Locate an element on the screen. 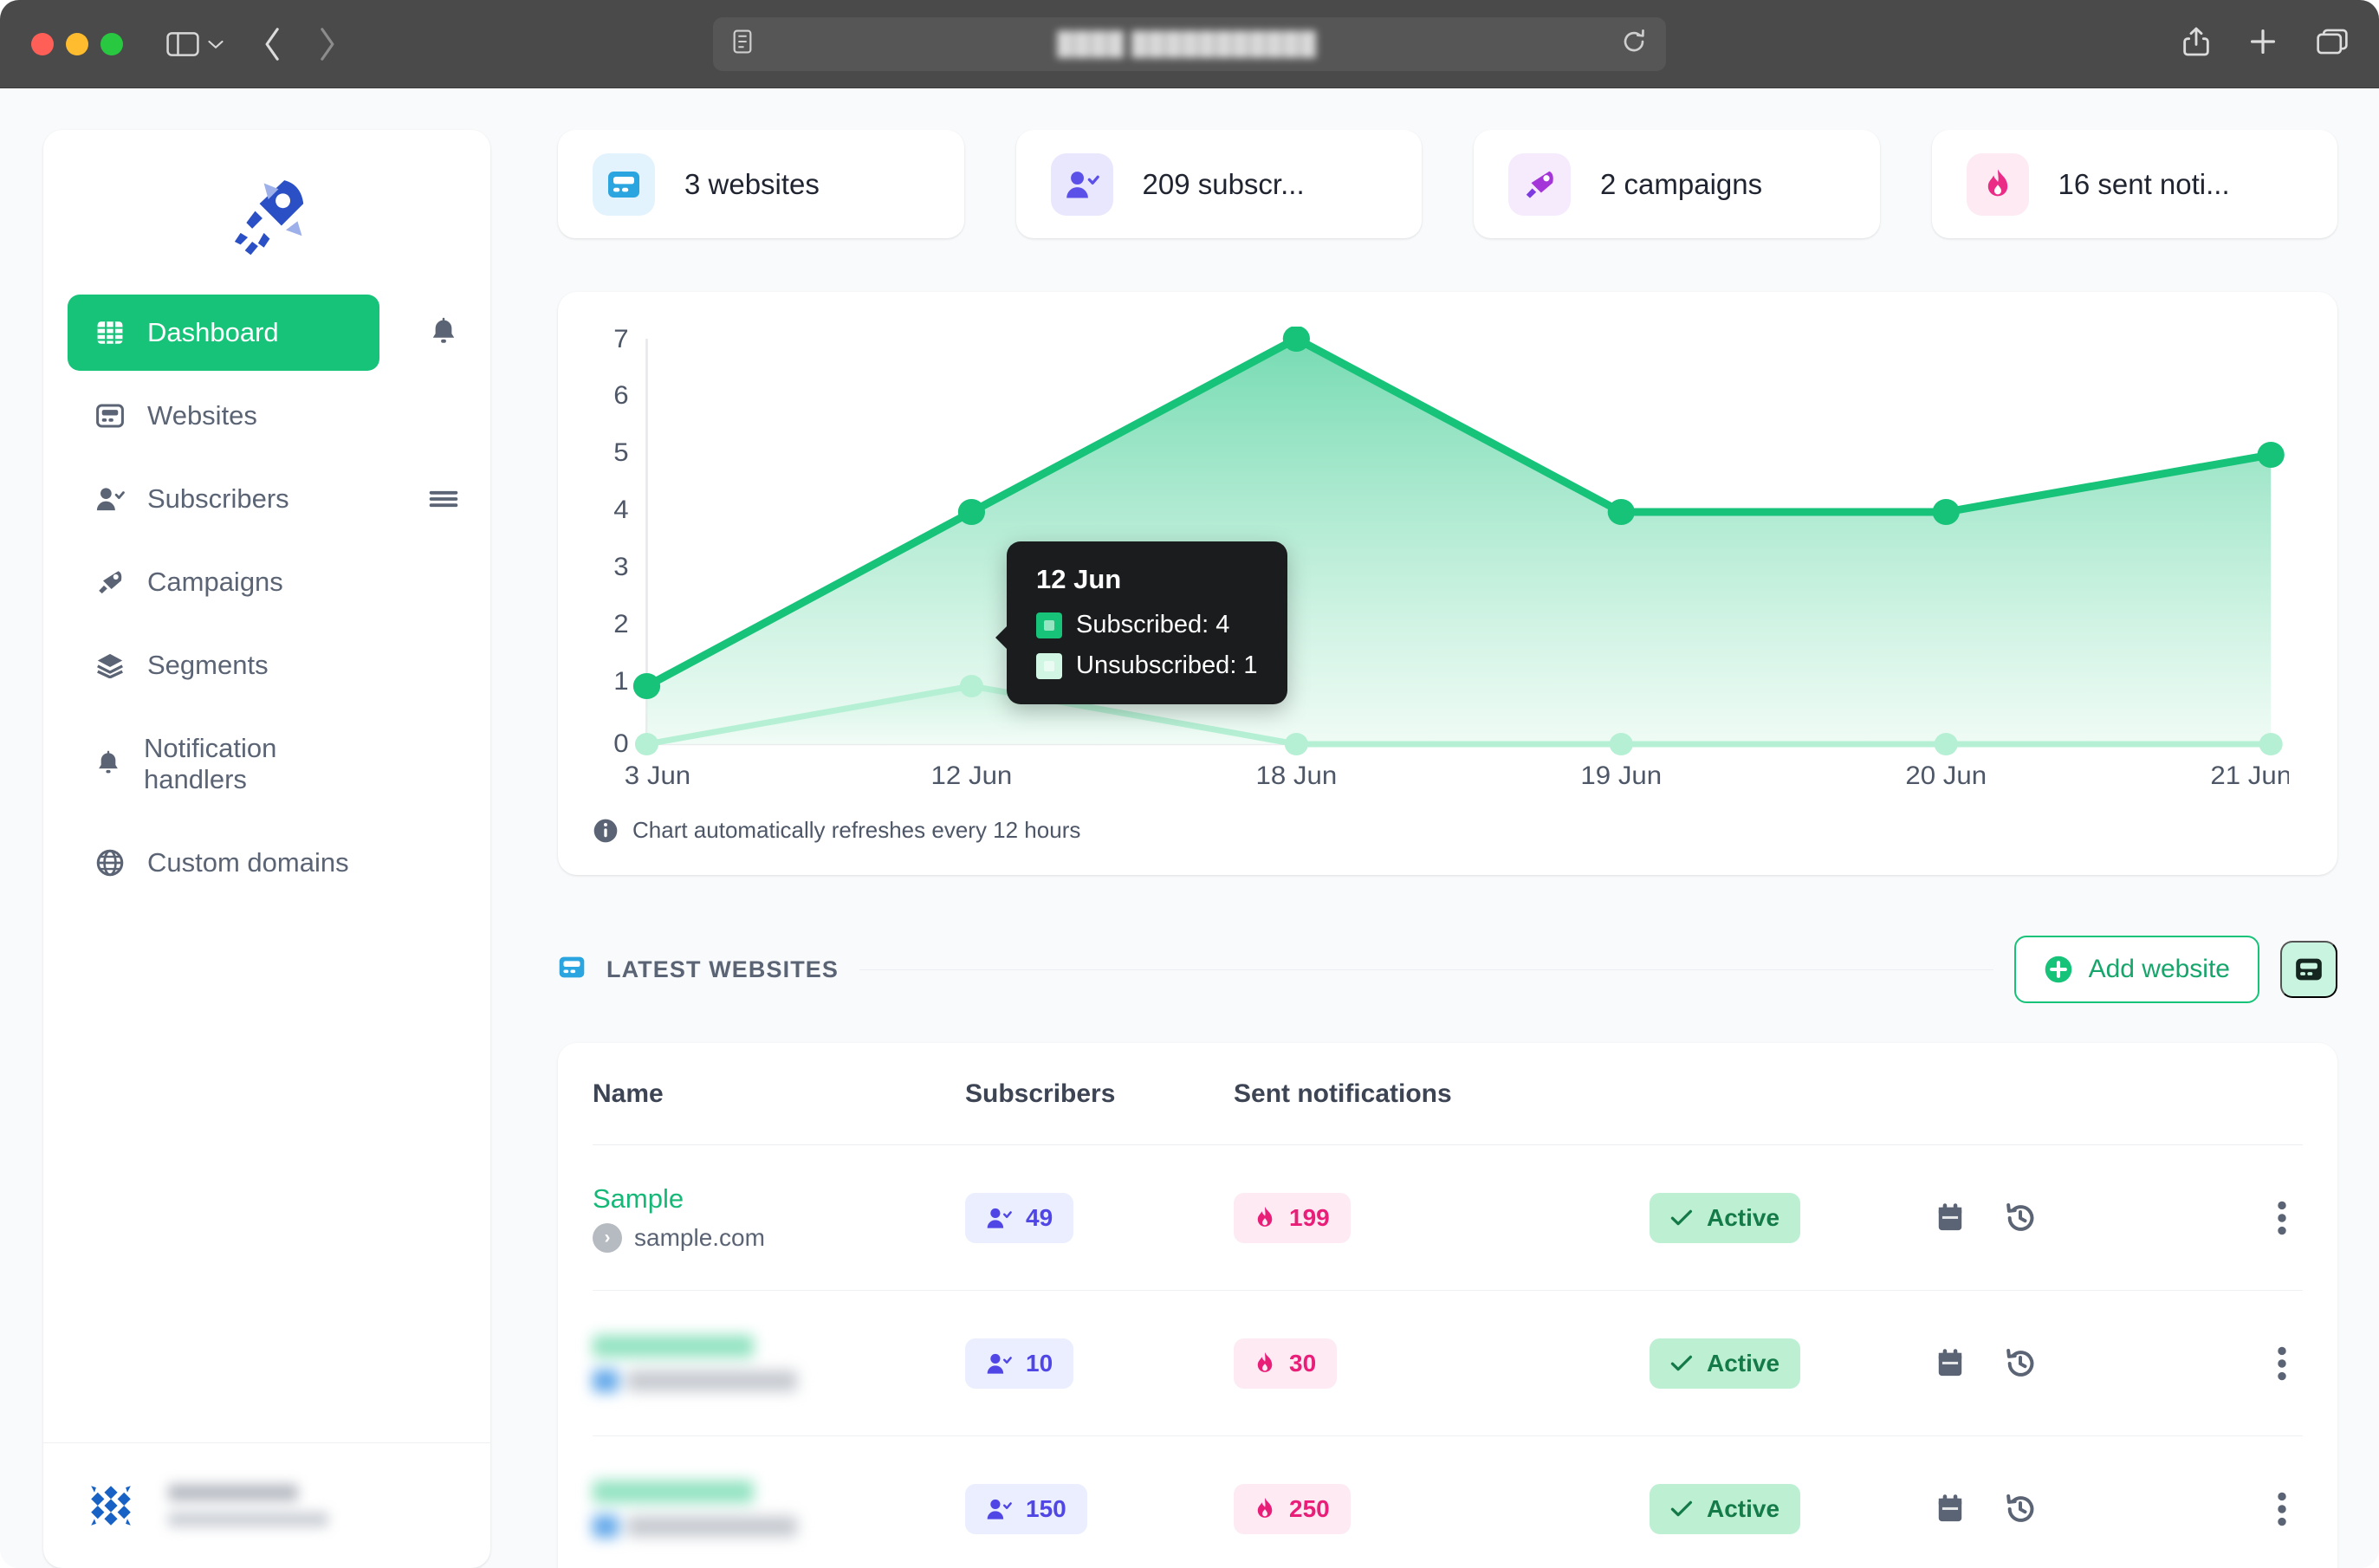 The image size is (2379, 1568). close-window-button is located at coordinates (42, 43).